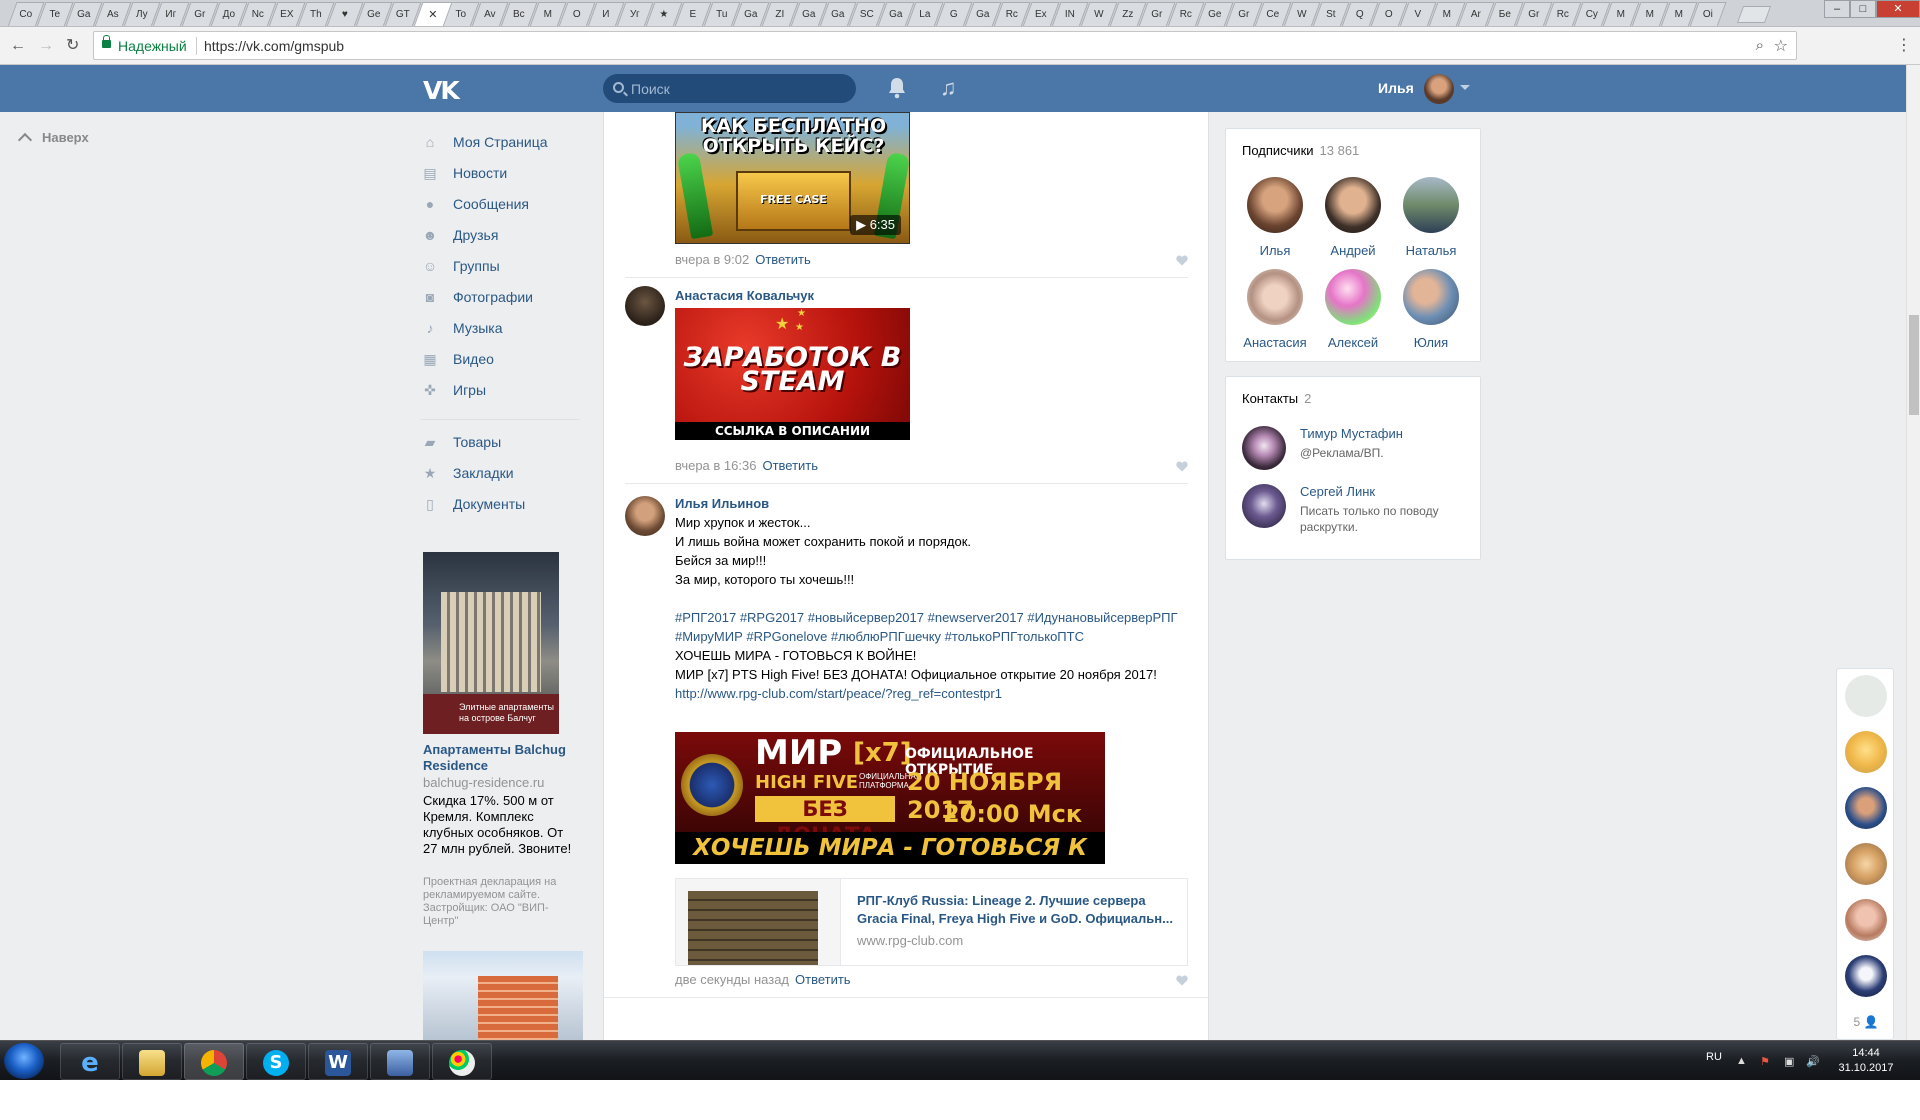 The height and width of the screenshot is (1120, 1920). What do you see at coordinates (712, 259) in the screenshot?
I see `comment-time: вчера в 9:02` at bounding box center [712, 259].